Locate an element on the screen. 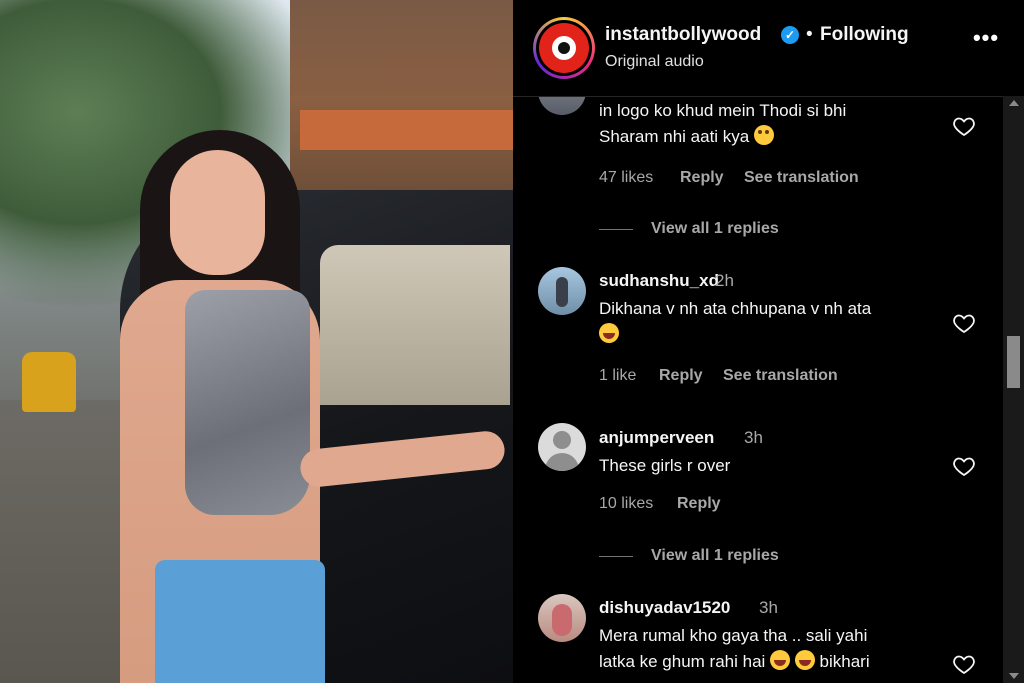 This screenshot has width=1024, height=683. original-audio-link: Original audio is located at coordinates (654, 62).